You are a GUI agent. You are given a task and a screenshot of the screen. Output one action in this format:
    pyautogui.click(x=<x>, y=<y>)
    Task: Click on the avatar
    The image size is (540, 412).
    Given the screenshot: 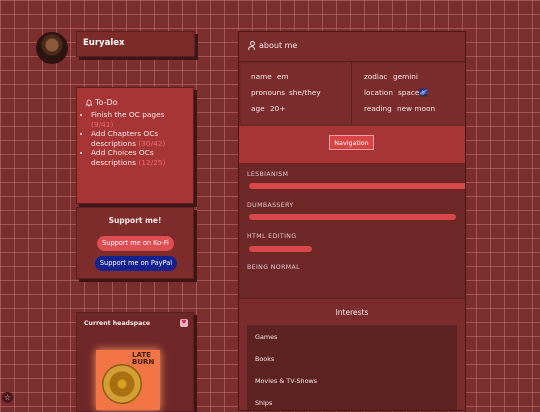 What is the action you would take?
    pyautogui.click(x=52, y=48)
    